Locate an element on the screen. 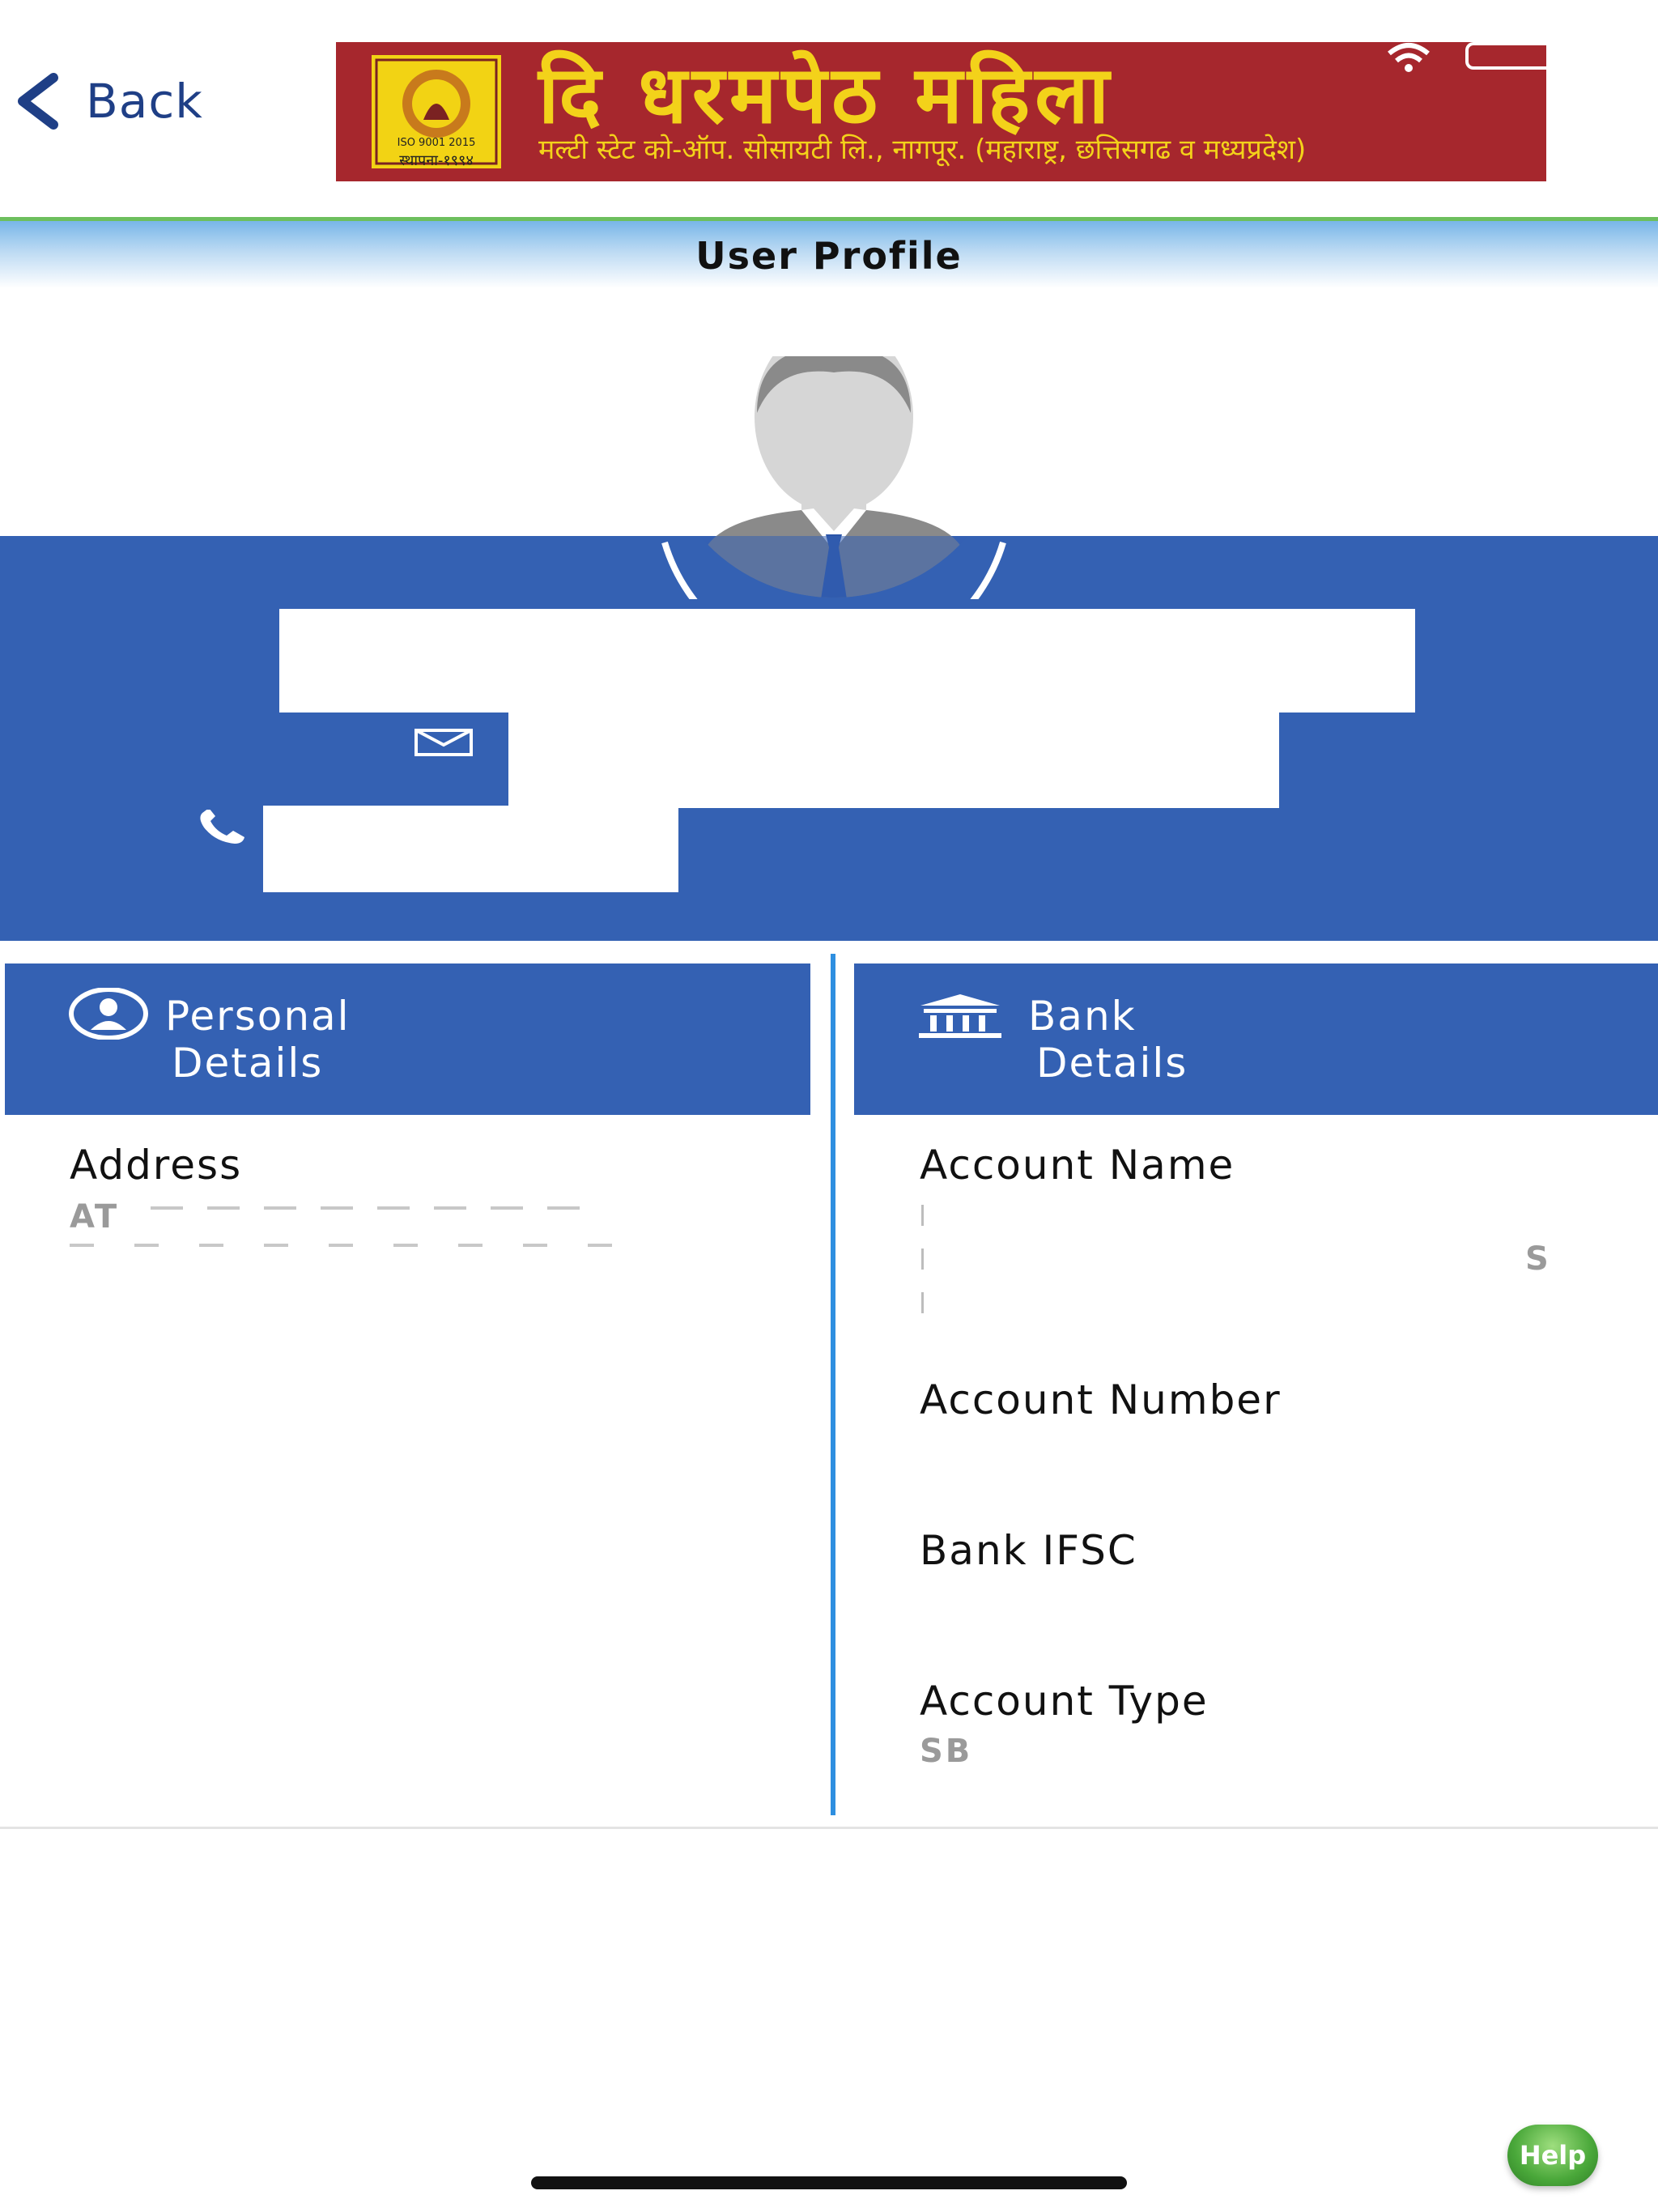 The height and width of the screenshot is (2212, 1658). account-type-label: Account Type is located at coordinates (1064, 1702).